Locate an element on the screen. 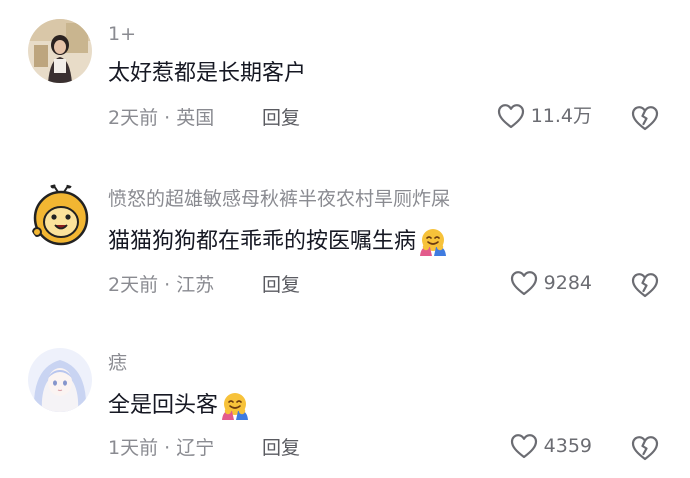 The height and width of the screenshot is (478, 690). like-button: 4359 is located at coordinates (551, 446).